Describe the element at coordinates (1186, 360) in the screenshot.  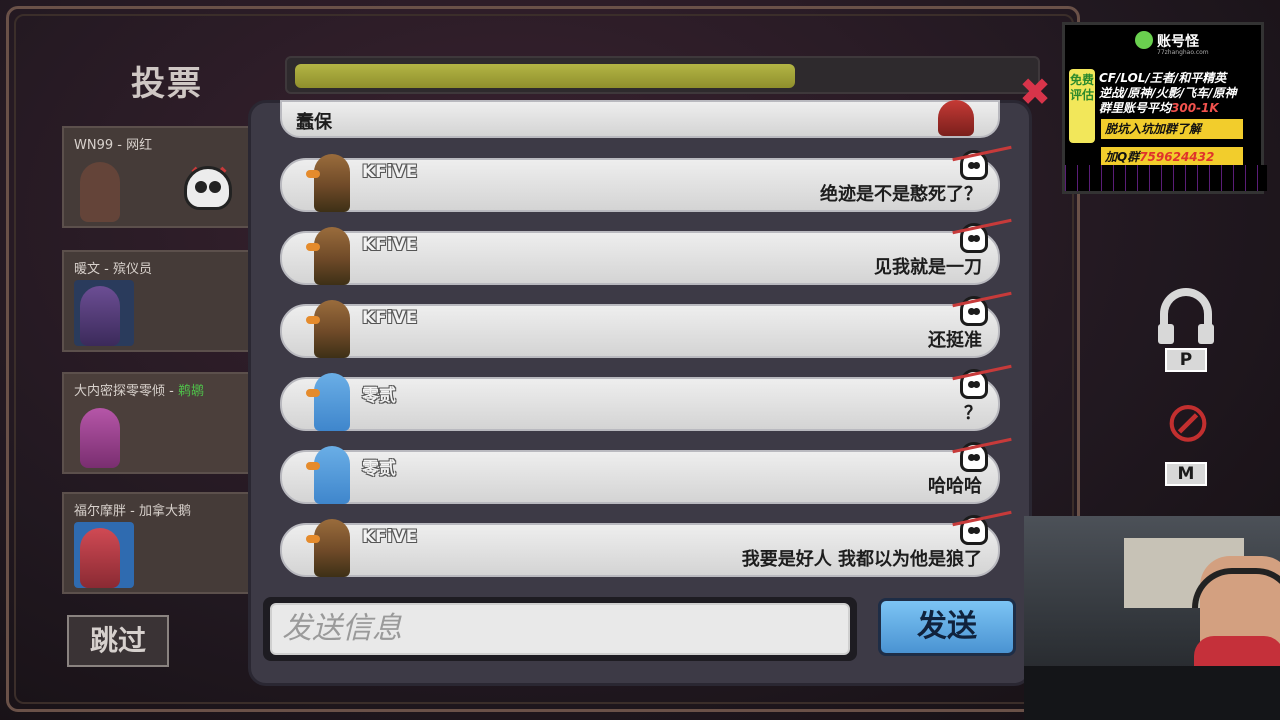
I see `push-to-talk-key: P` at that location.